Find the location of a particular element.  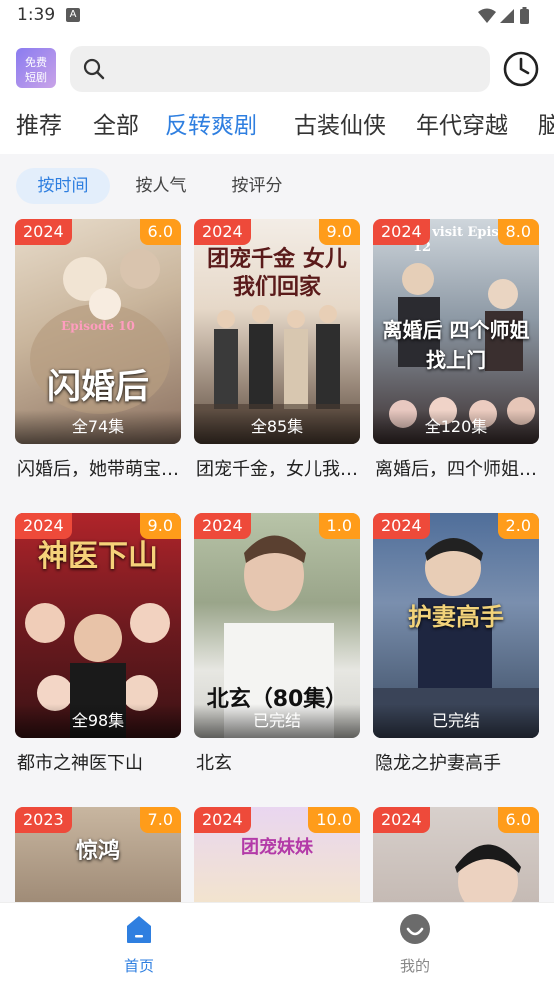

poster-title-text: 离婚后 四个师姐 找上门 is located at coordinates (456, 345).